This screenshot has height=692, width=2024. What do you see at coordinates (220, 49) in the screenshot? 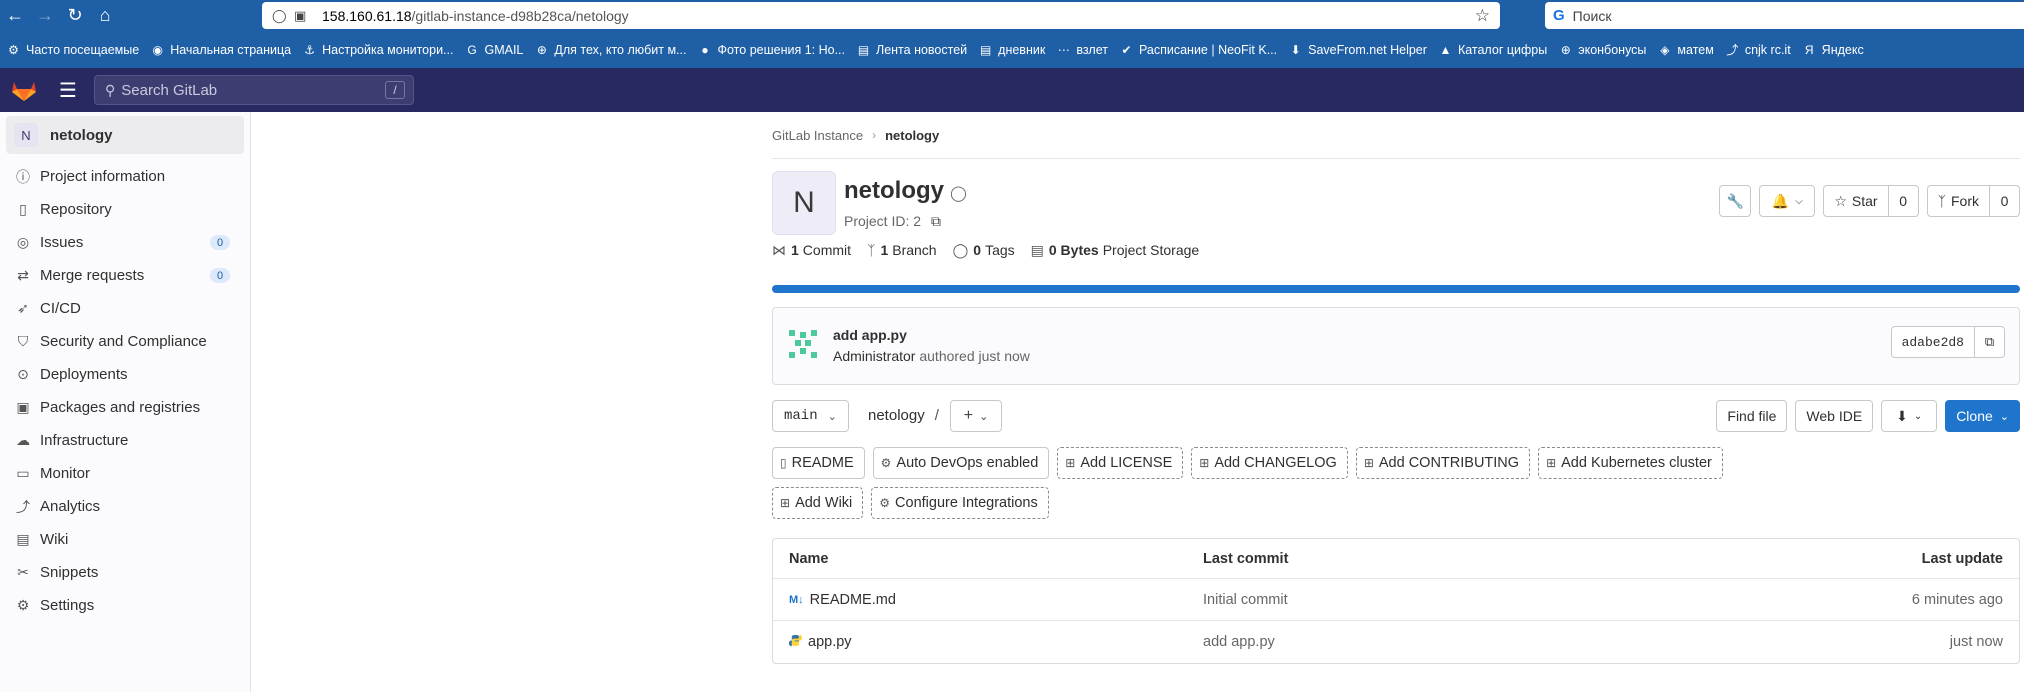
I see `bookmark-item: ◉ Начальная страница` at bounding box center [220, 49].